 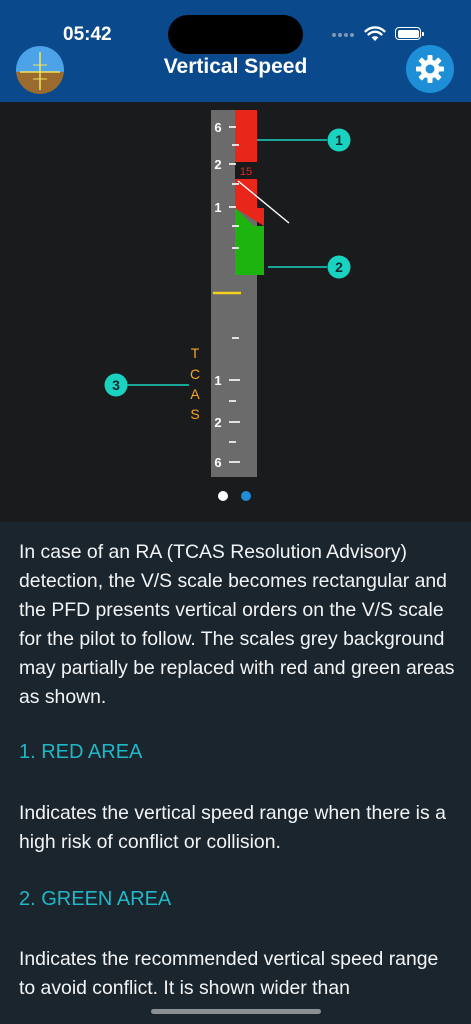 What do you see at coordinates (195, 394) in the screenshot?
I see `tcas-letter-a: A` at bounding box center [195, 394].